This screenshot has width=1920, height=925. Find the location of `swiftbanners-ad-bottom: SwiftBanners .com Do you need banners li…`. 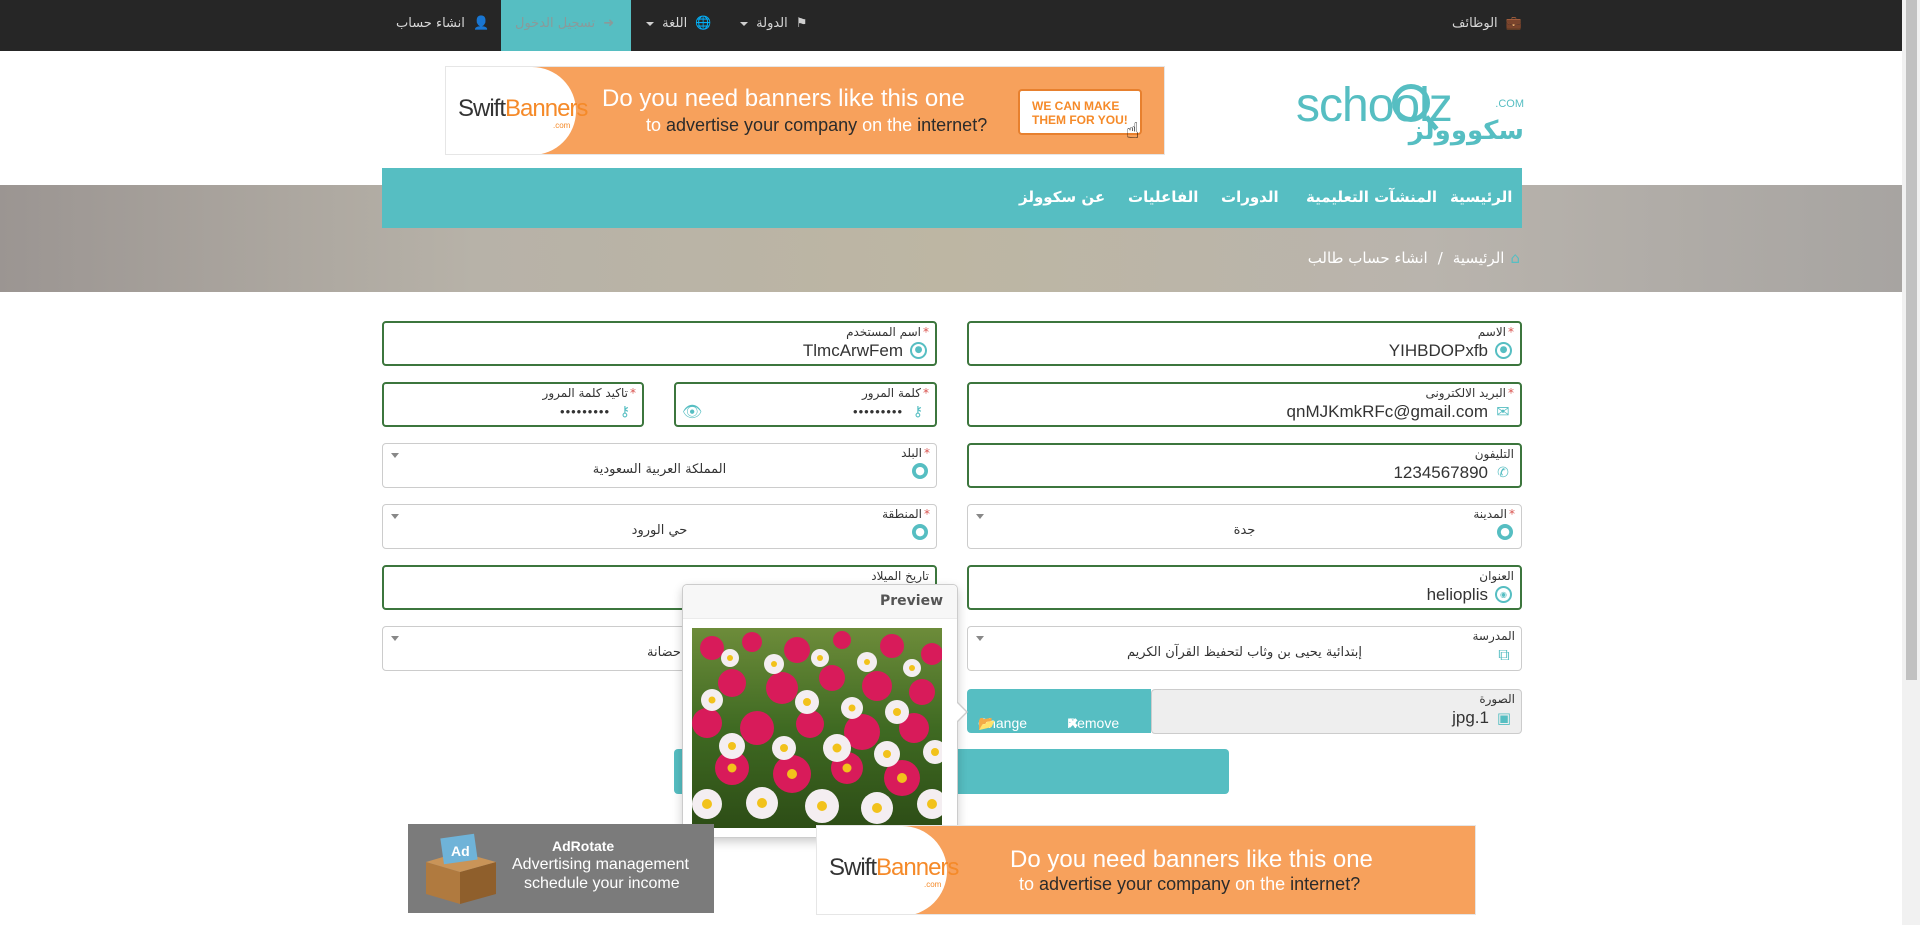

swiftbanners-ad-bottom: SwiftBanners .com Do you need banners li… is located at coordinates (1146, 870).